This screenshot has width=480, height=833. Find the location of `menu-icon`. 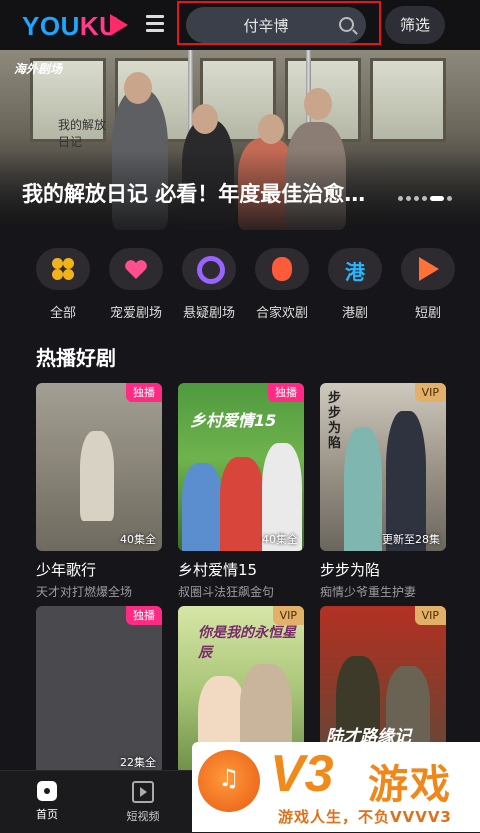

menu-icon is located at coordinates (155, 24).